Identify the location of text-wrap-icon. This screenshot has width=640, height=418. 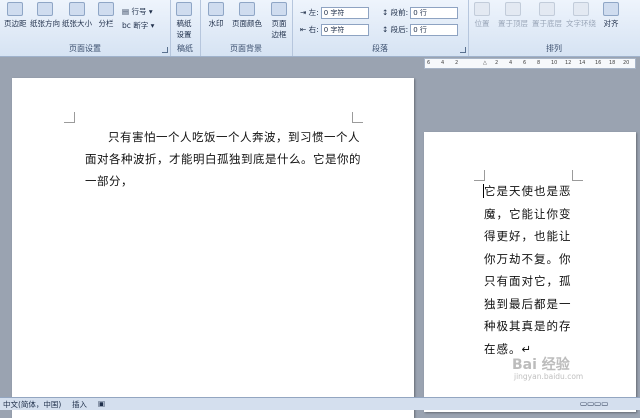
(581, 9).